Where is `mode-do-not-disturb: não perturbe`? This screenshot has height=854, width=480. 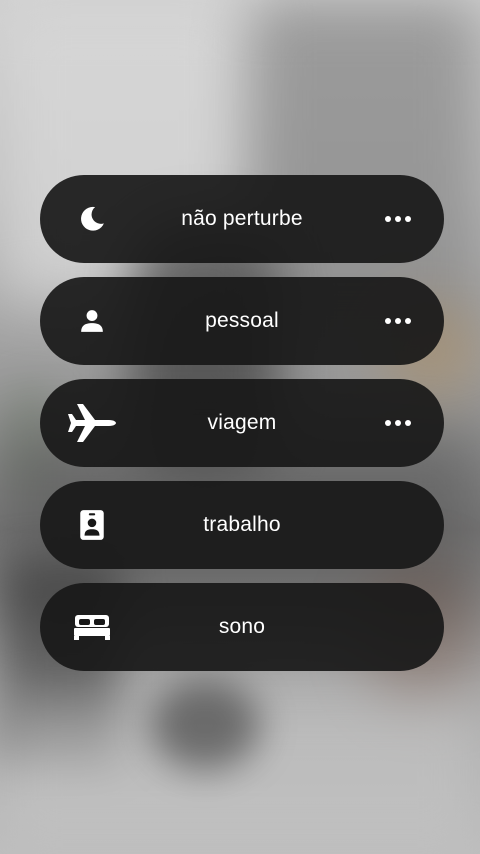
mode-do-not-disturb: não perturbe is located at coordinates (242, 219).